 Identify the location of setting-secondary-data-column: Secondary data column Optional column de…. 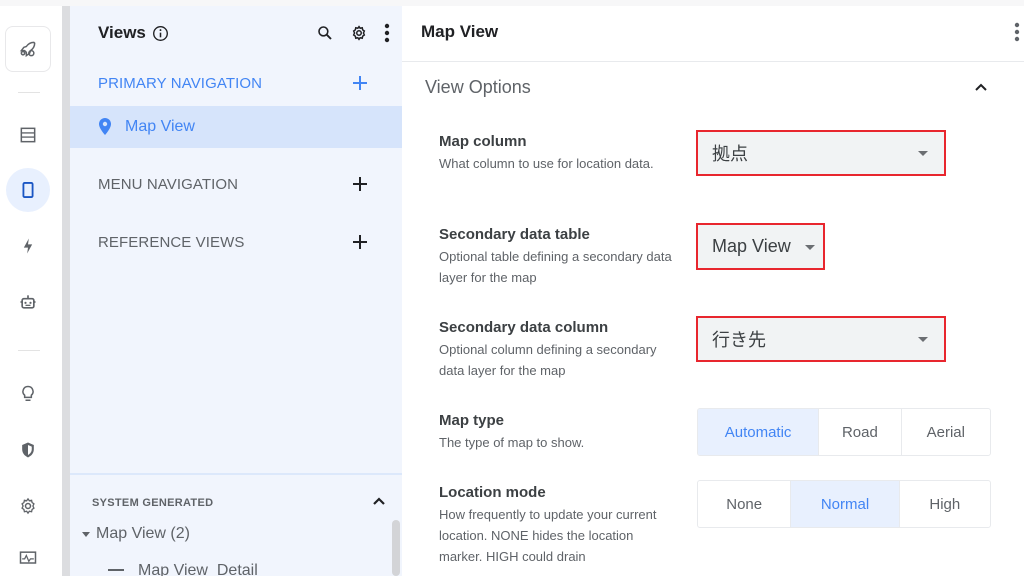
(559, 349).